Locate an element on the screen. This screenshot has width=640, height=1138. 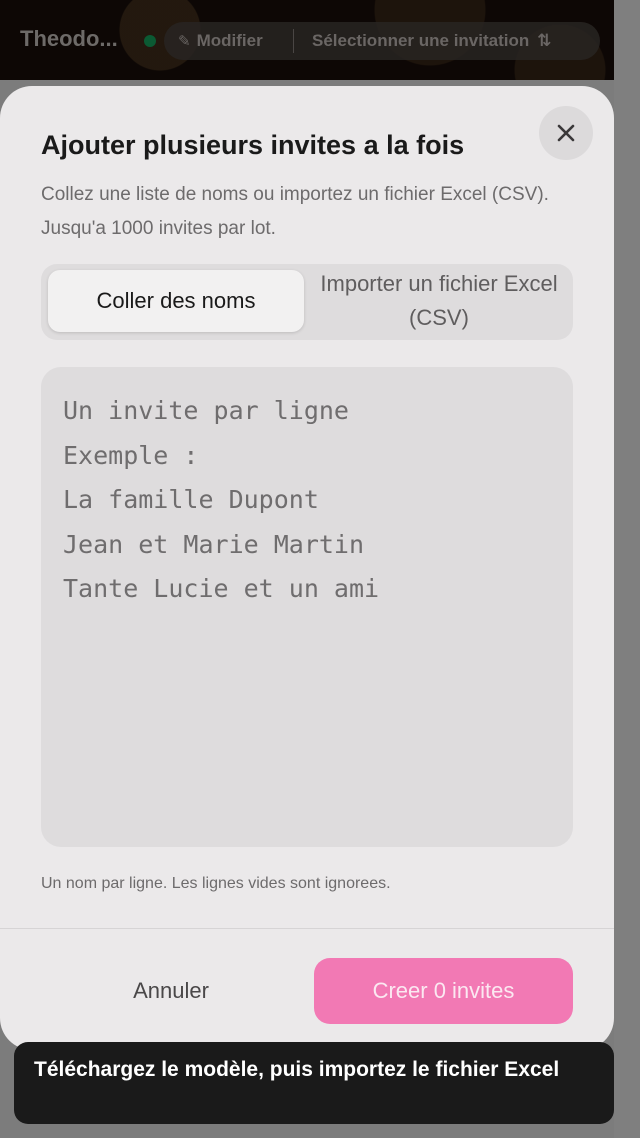
cancel-button: Annuler is located at coordinates (171, 991).